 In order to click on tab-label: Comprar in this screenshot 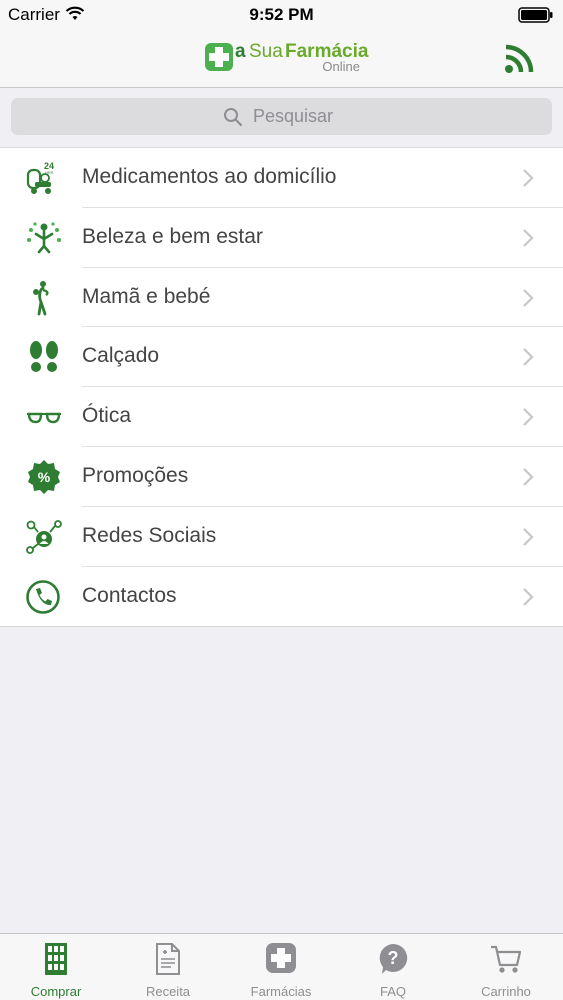, I will do `click(56, 991)`.